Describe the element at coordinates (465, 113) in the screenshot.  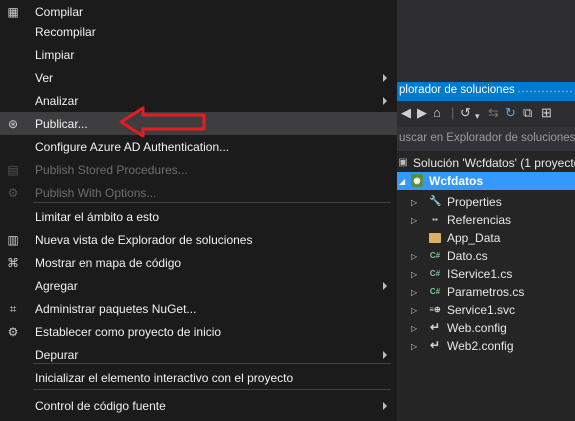
I see `history-icon: ↺` at that location.